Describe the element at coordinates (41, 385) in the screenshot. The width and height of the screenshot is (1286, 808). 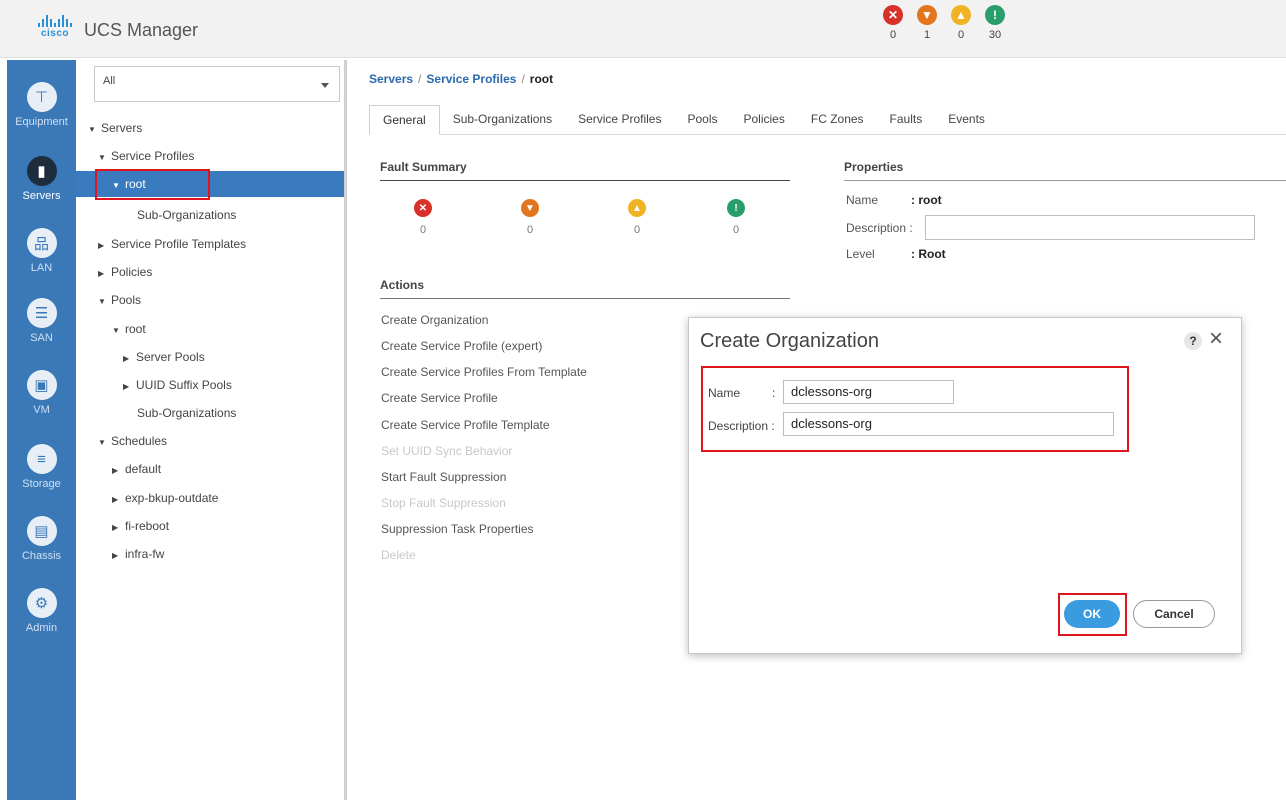
I see `vm-icon: ▣` at that location.